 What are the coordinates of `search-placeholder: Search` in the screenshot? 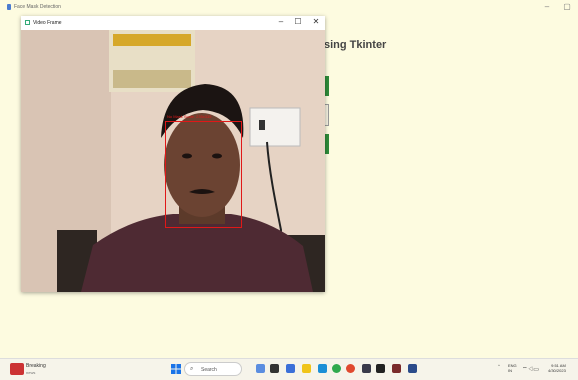 It's located at (209, 370).